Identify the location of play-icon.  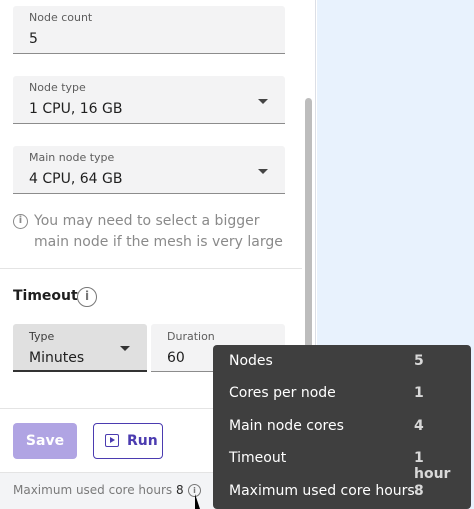
(112, 440).